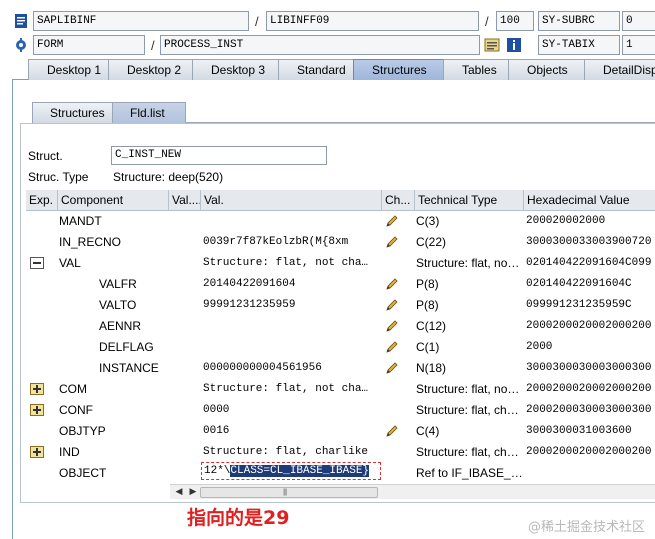 This screenshot has width=655, height=539. Describe the element at coordinates (78, 112) in the screenshot. I see `subtab-structures: Structures` at that location.